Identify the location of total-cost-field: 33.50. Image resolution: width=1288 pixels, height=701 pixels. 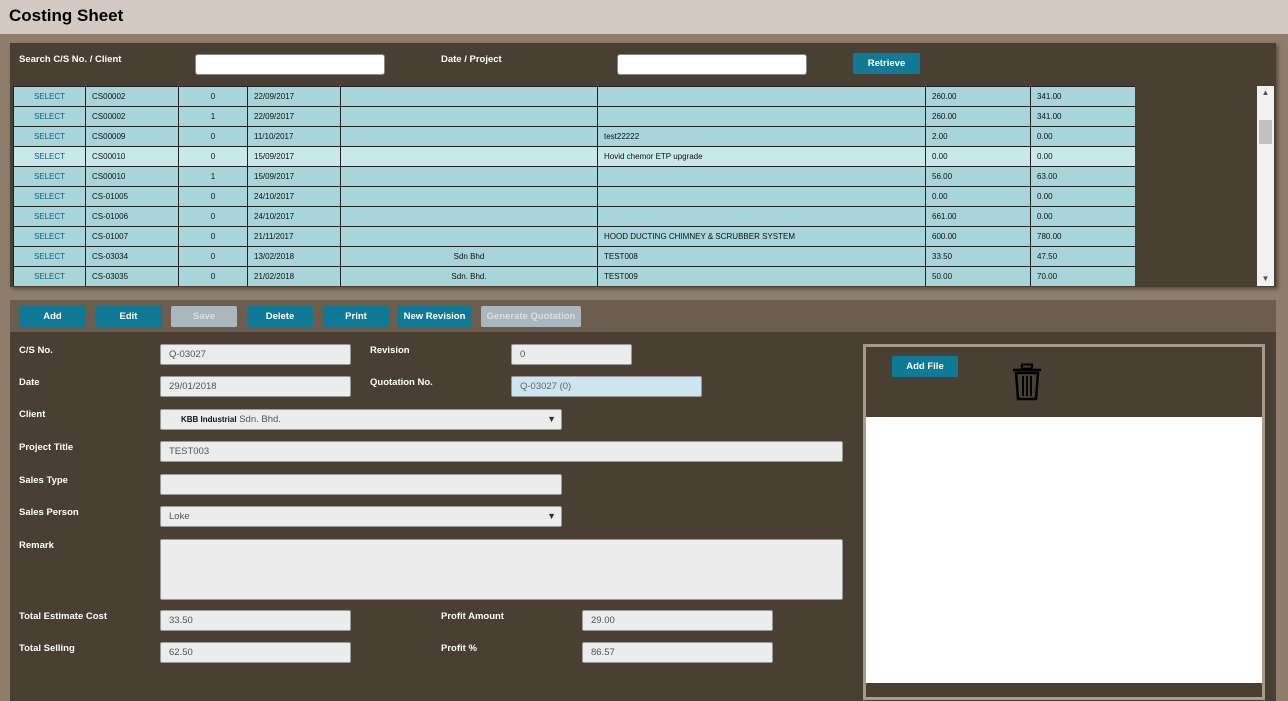
(255, 620).